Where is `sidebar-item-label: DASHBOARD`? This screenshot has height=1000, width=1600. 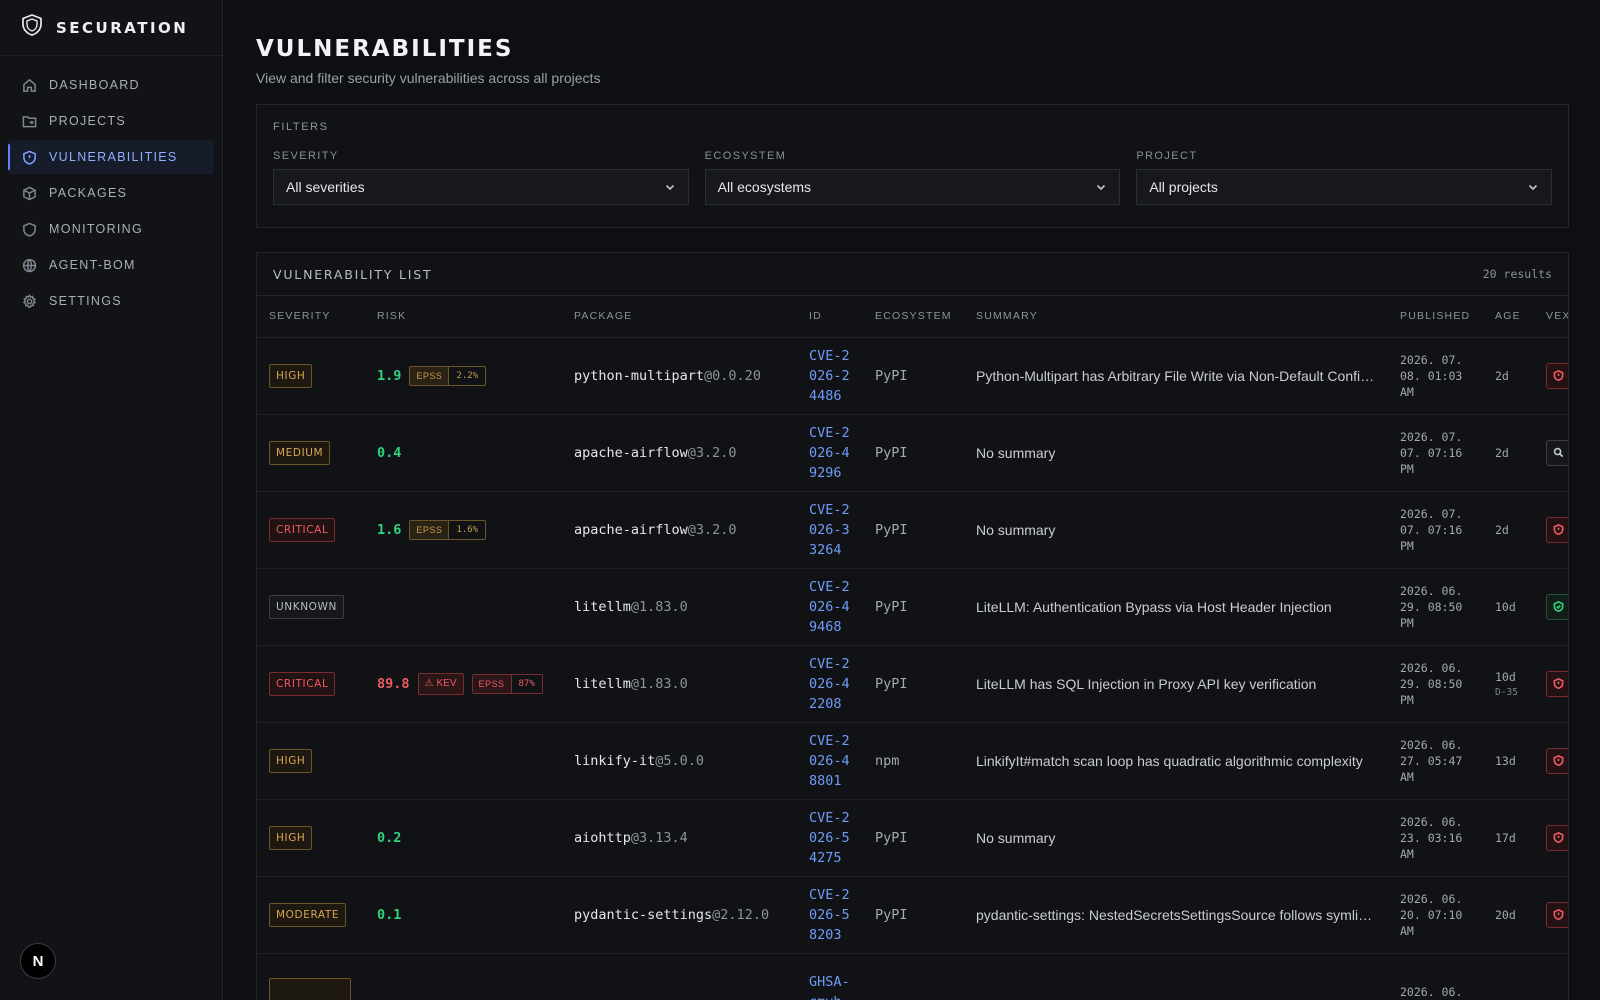
sidebar-item-label: DASHBOARD is located at coordinates (94, 85).